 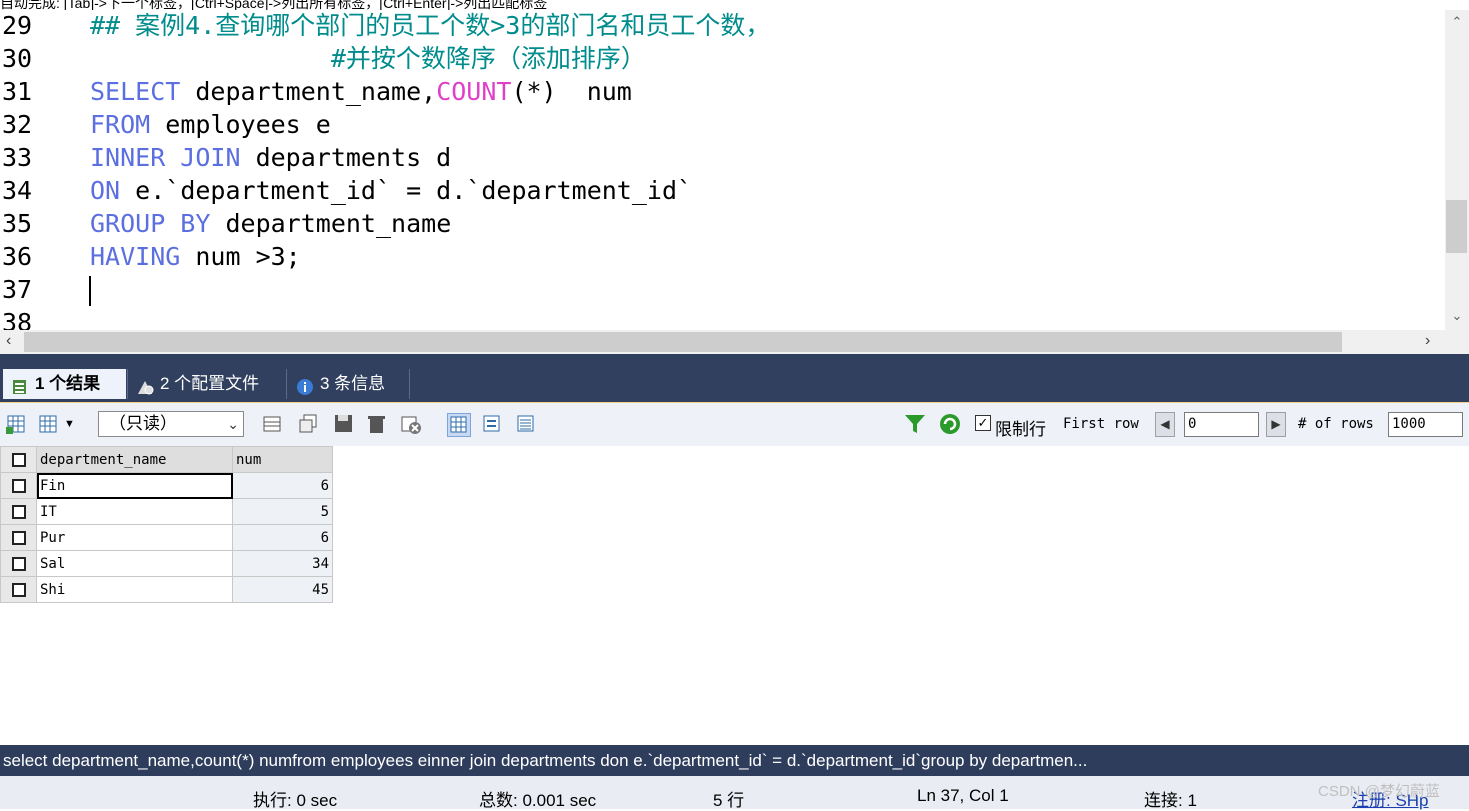 I want to click on scroll-right-icon: ›, so click(x=1427, y=341).